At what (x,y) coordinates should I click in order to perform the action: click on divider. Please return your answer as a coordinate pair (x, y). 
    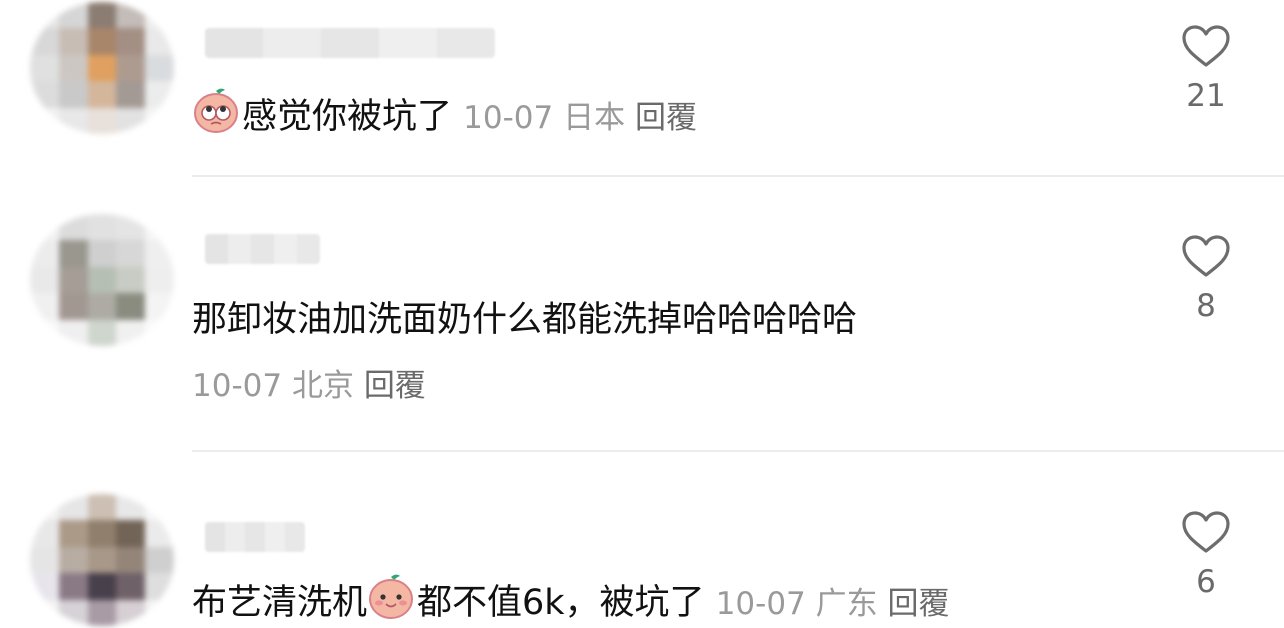
    Looking at the image, I should click on (738, 451).